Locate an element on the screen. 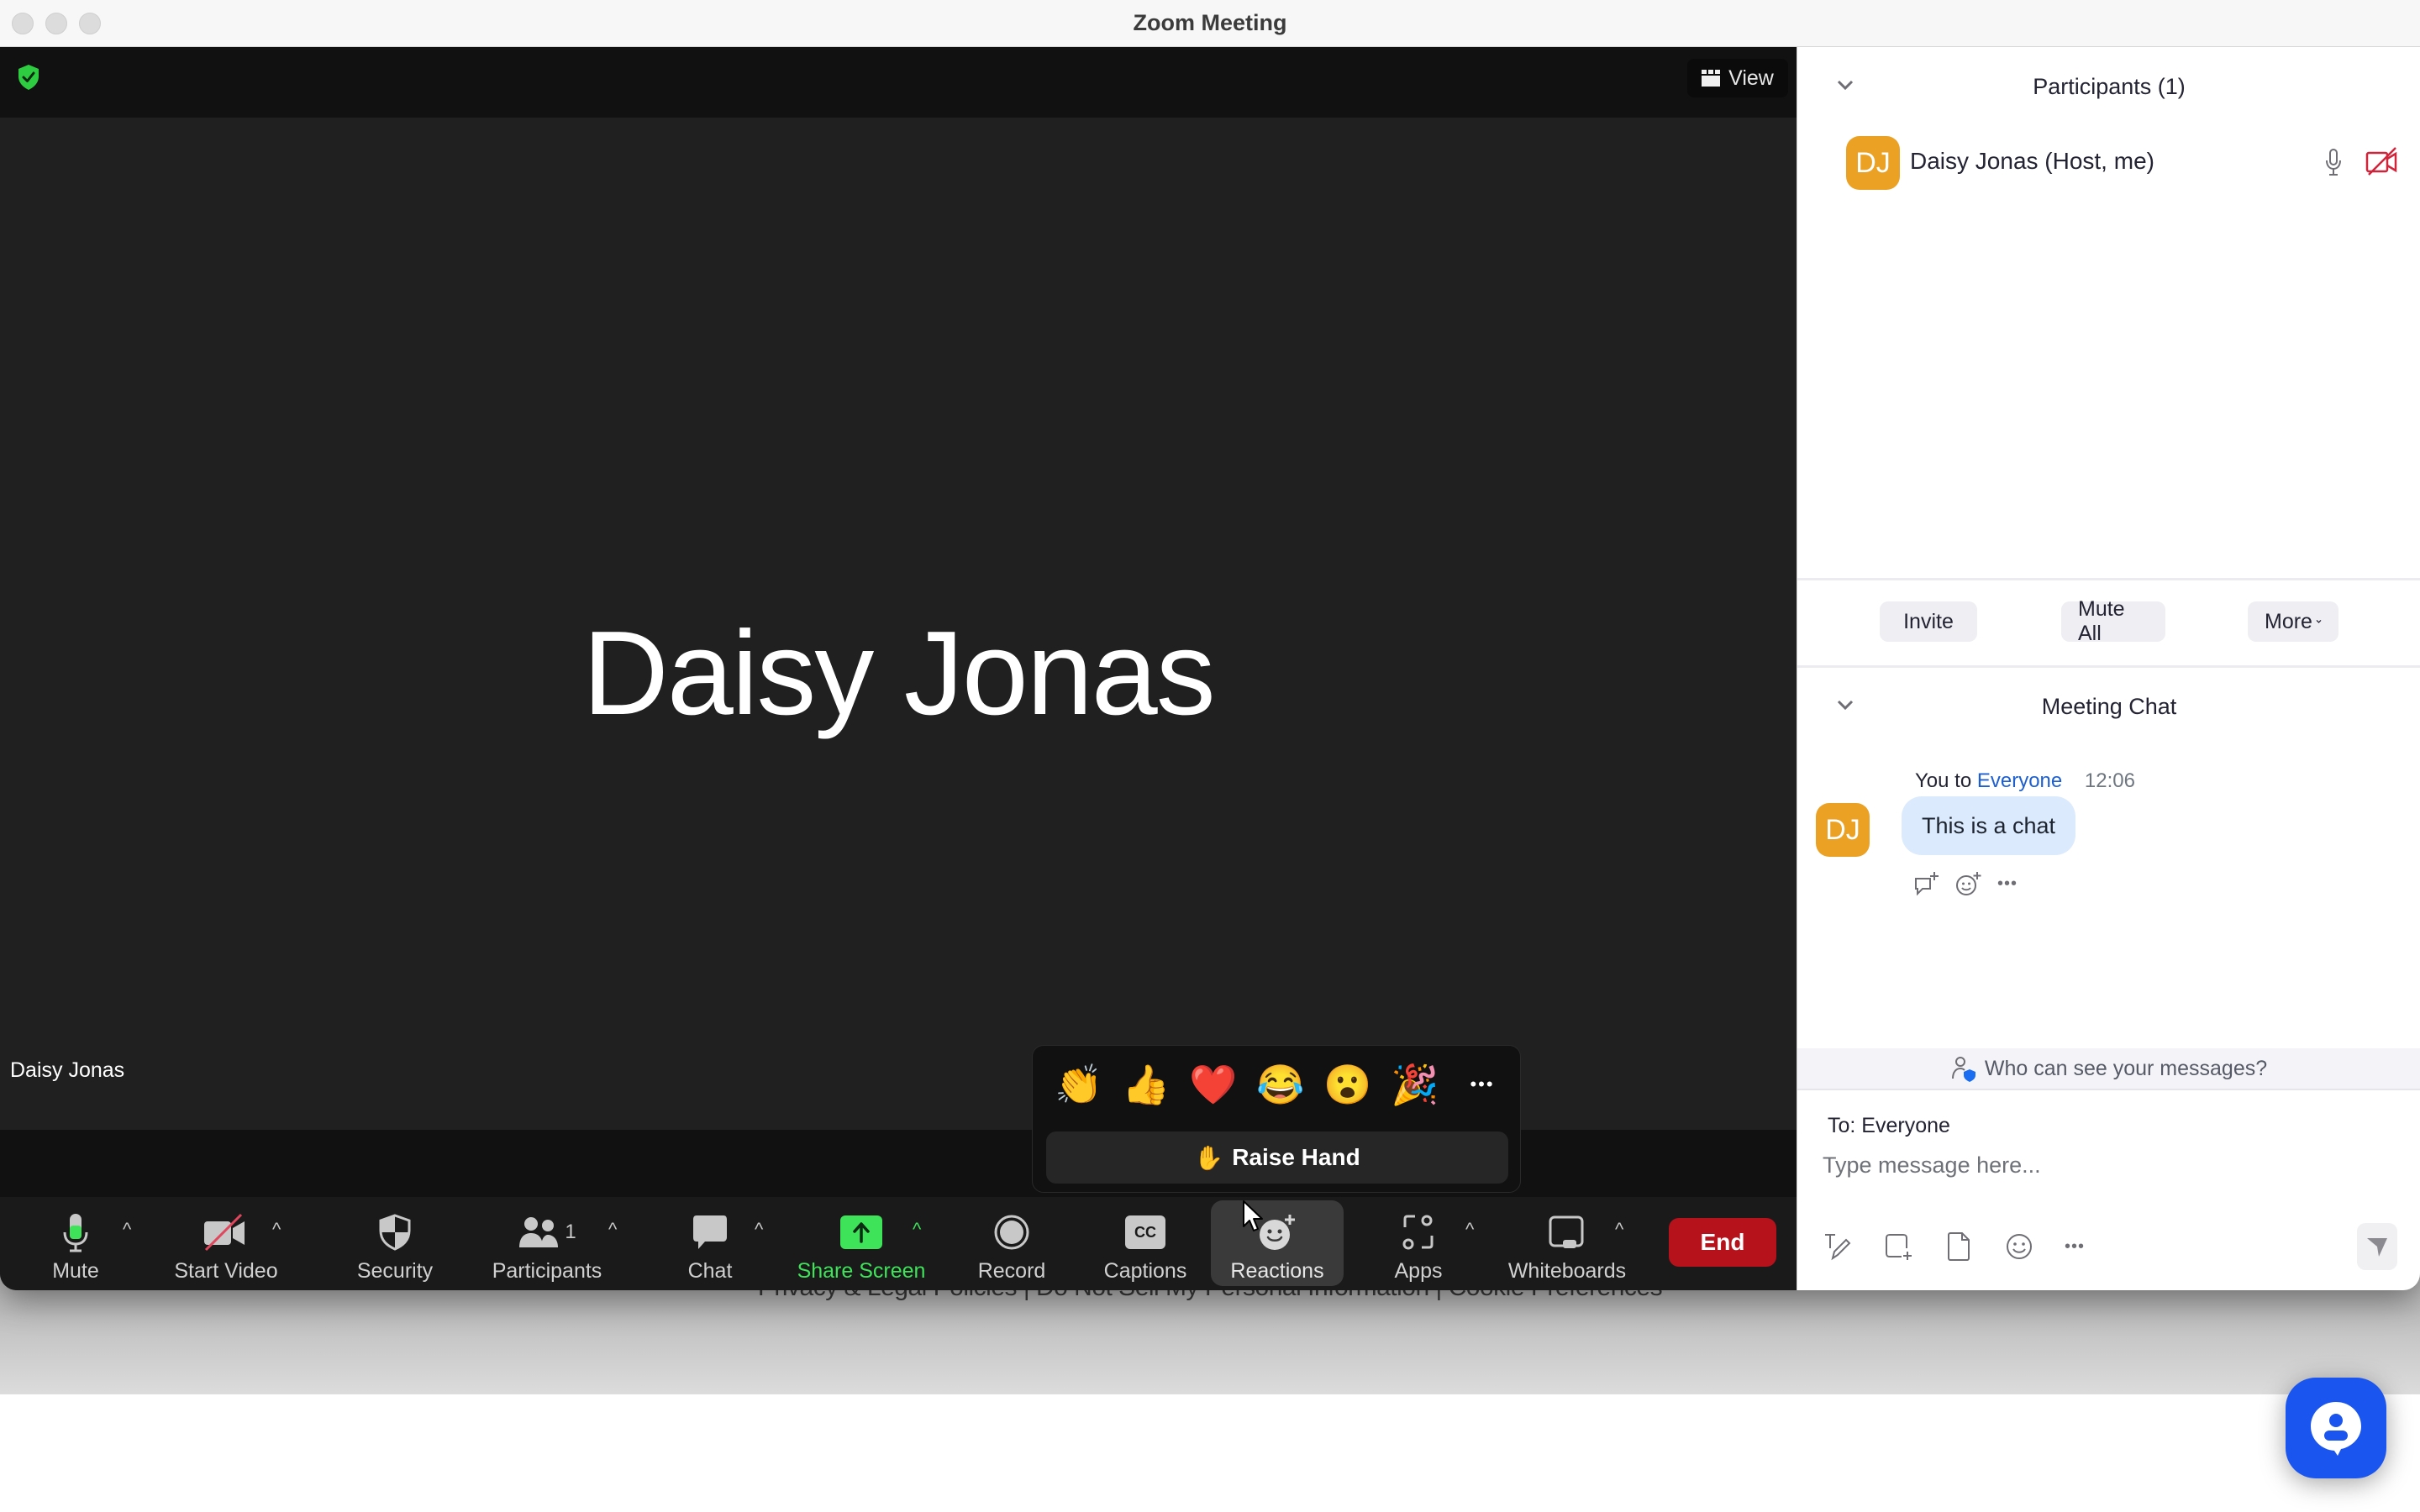 The width and height of the screenshot is (2420, 1512). microphone-icon is located at coordinates (75, 1233).